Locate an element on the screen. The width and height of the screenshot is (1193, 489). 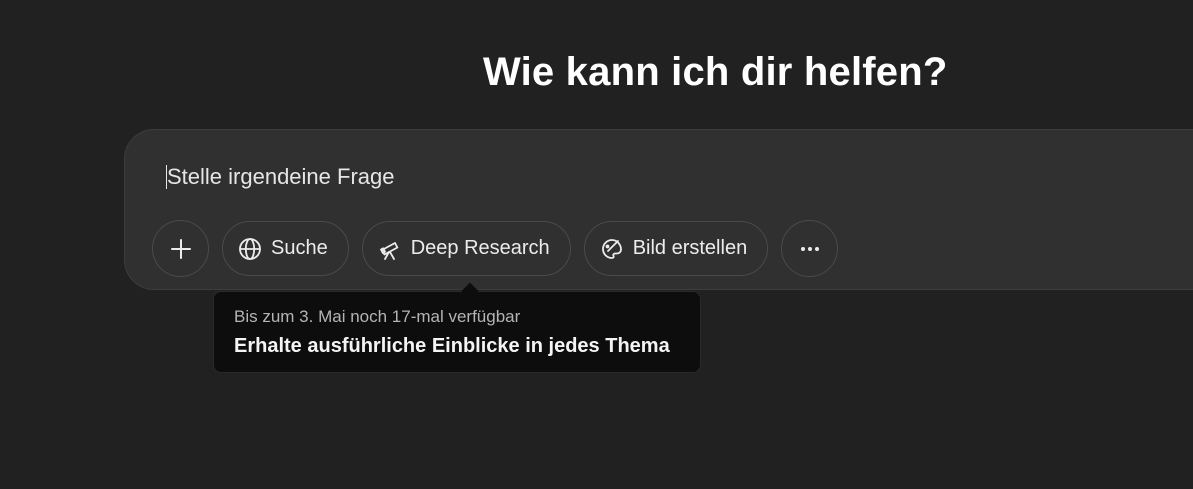
more-tools-button is located at coordinates (810, 248).